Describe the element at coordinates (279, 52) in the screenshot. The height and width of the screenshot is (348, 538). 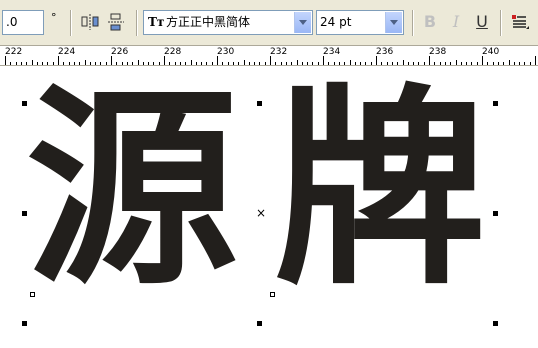
I see `ruler-label: 232` at that location.